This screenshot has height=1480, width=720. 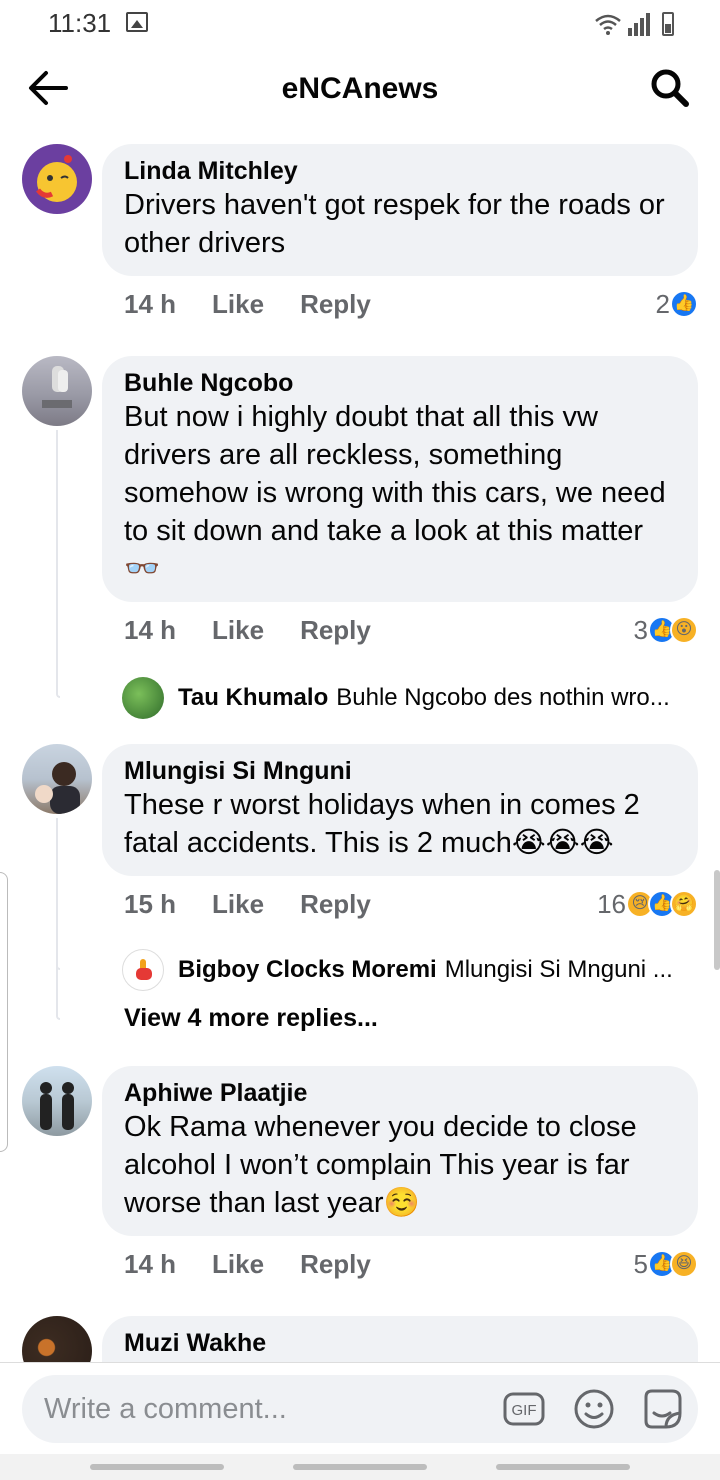 What do you see at coordinates (157, 1467) in the screenshot?
I see `nav-back-handle` at bounding box center [157, 1467].